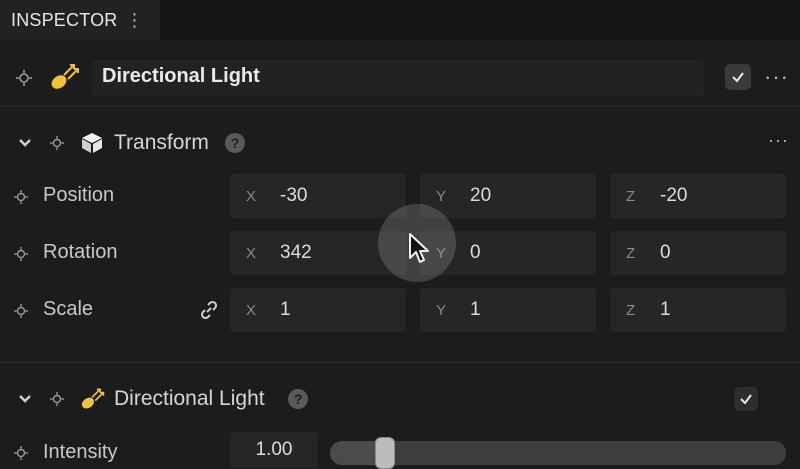 The height and width of the screenshot is (469, 800). What do you see at coordinates (384, 453) in the screenshot?
I see `intensity-slider-thumb` at bounding box center [384, 453].